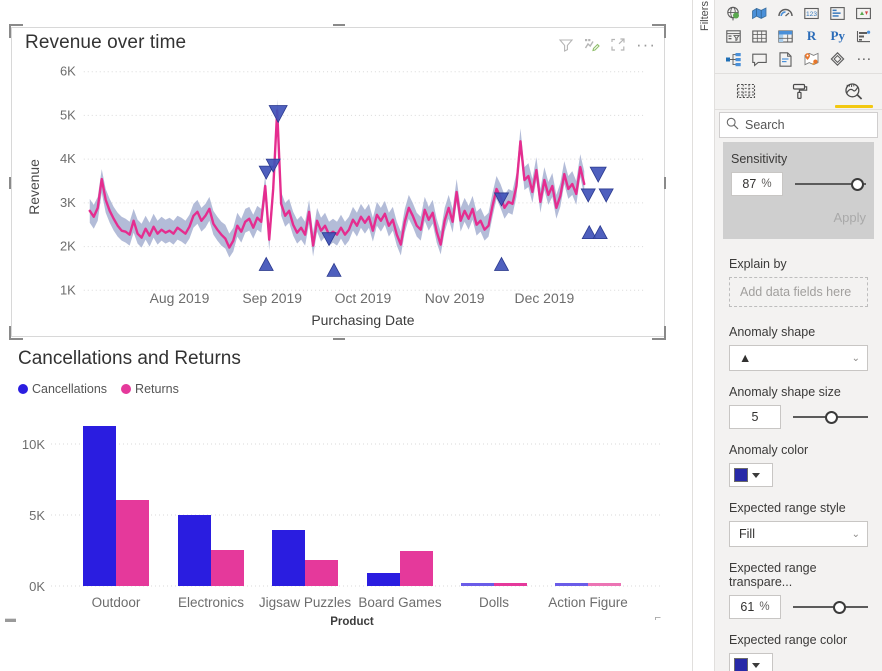  I want to click on svg-text: 4K, so click(68, 158).